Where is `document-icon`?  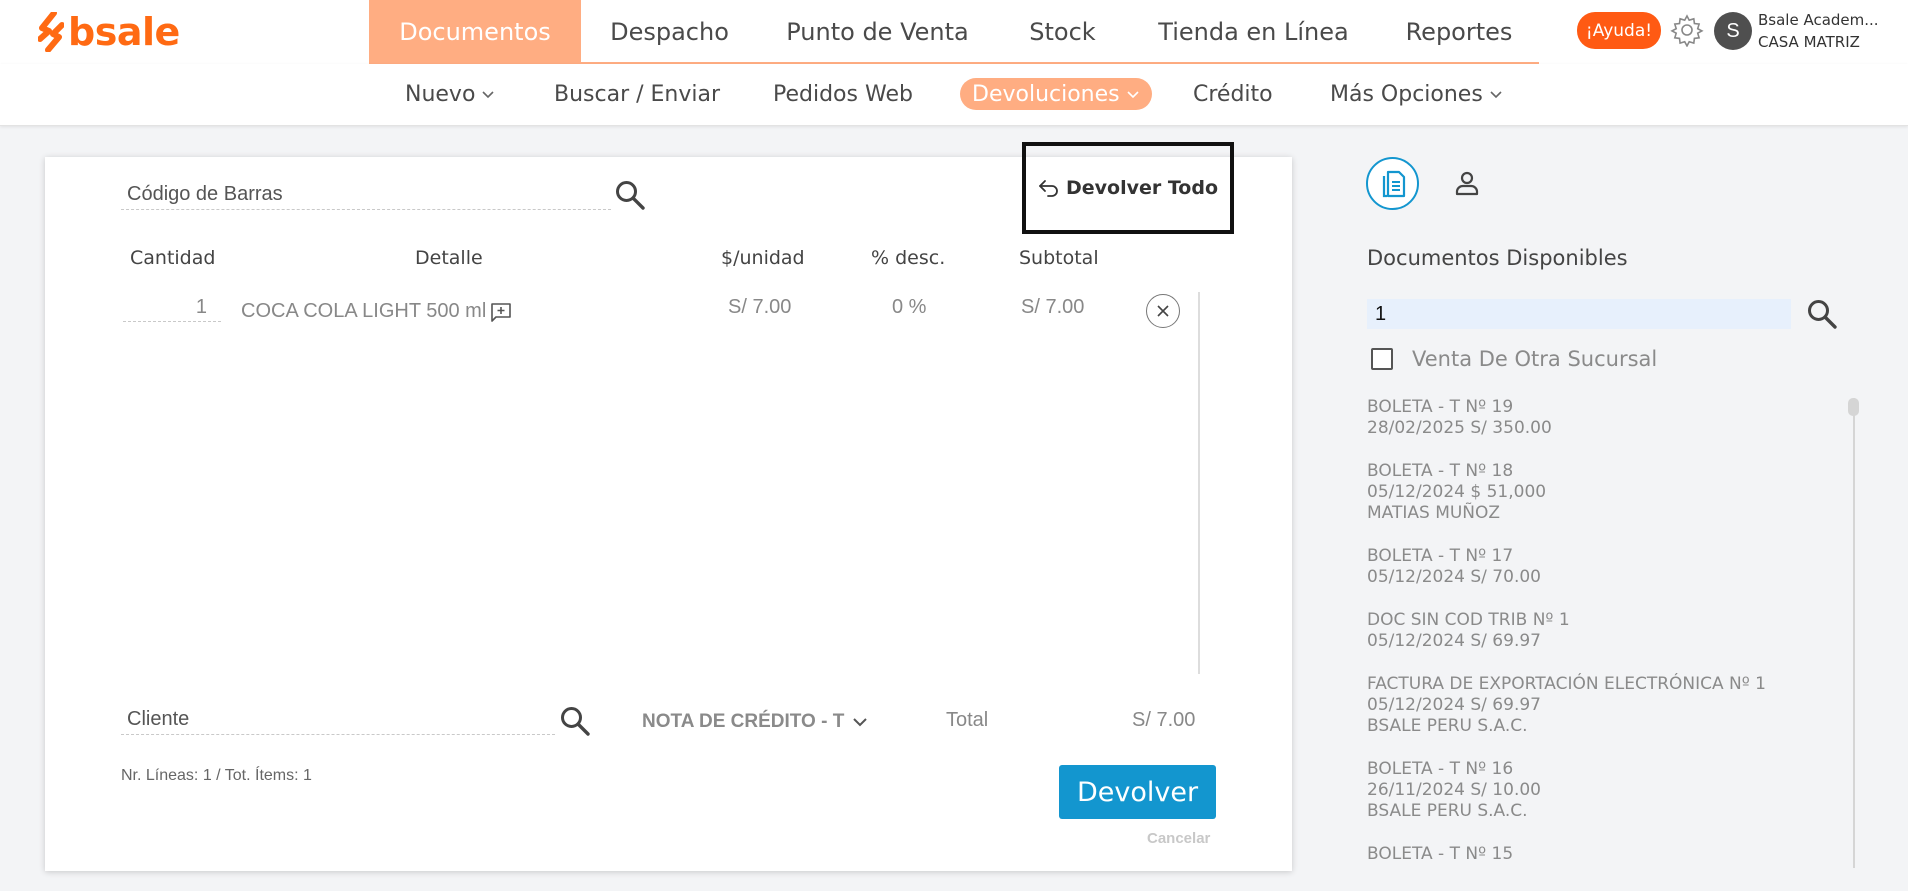 document-icon is located at coordinates (1393, 183).